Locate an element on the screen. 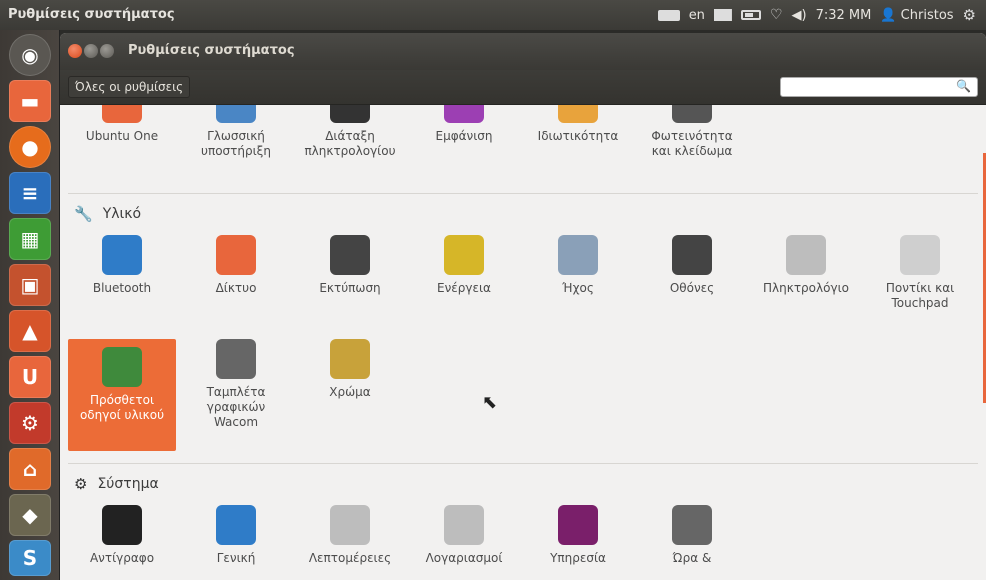 The image size is (986, 580). launcher: ◉ ▬ ● ≡ ▦ ▣ ▲ U ⚙ ⌂ ◆ S is located at coordinates (30, 305).